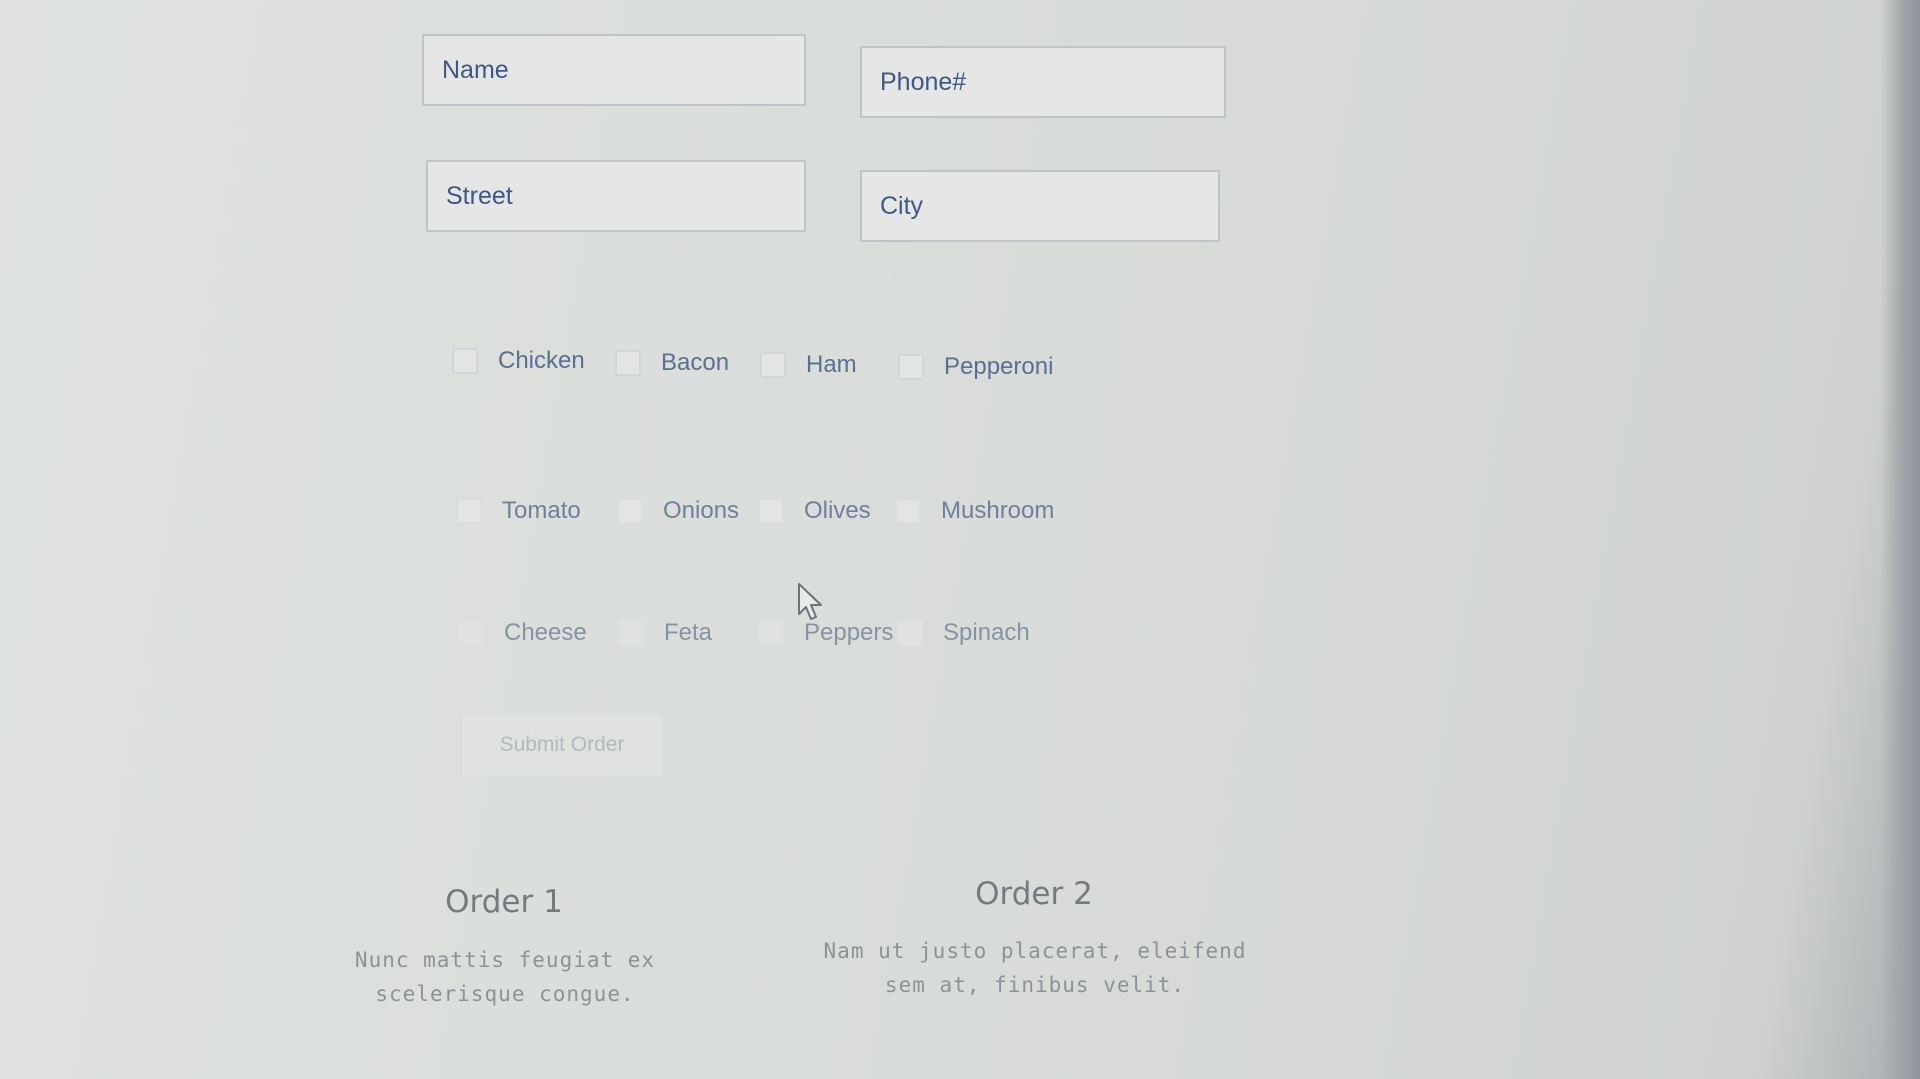  I want to click on topping-olives: Olives, so click(814, 511).